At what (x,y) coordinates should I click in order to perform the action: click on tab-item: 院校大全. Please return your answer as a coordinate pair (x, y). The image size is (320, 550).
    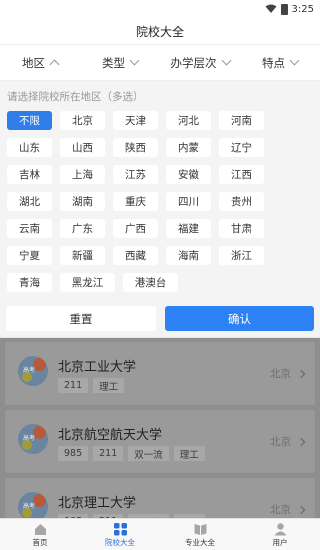
    Looking at the image, I should click on (120, 534).